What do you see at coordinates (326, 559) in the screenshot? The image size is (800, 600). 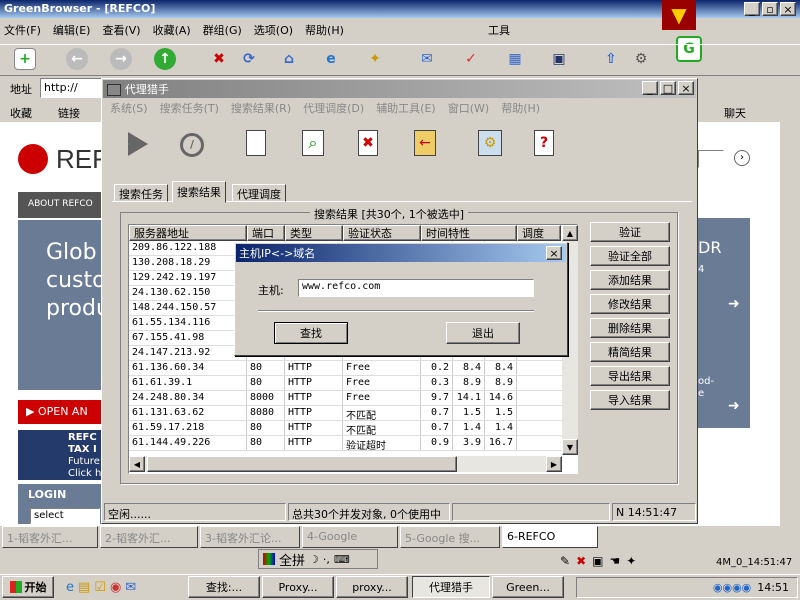 I see `punct-icon: ·,` at bounding box center [326, 559].